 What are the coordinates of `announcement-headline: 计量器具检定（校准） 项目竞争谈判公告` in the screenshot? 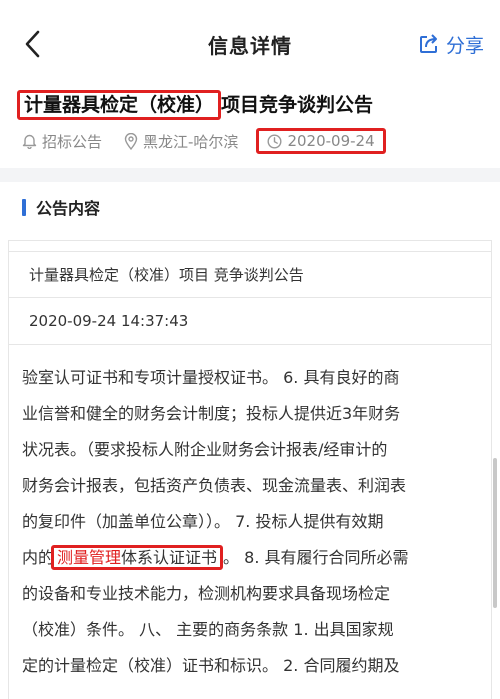 It's located at (195, 105).